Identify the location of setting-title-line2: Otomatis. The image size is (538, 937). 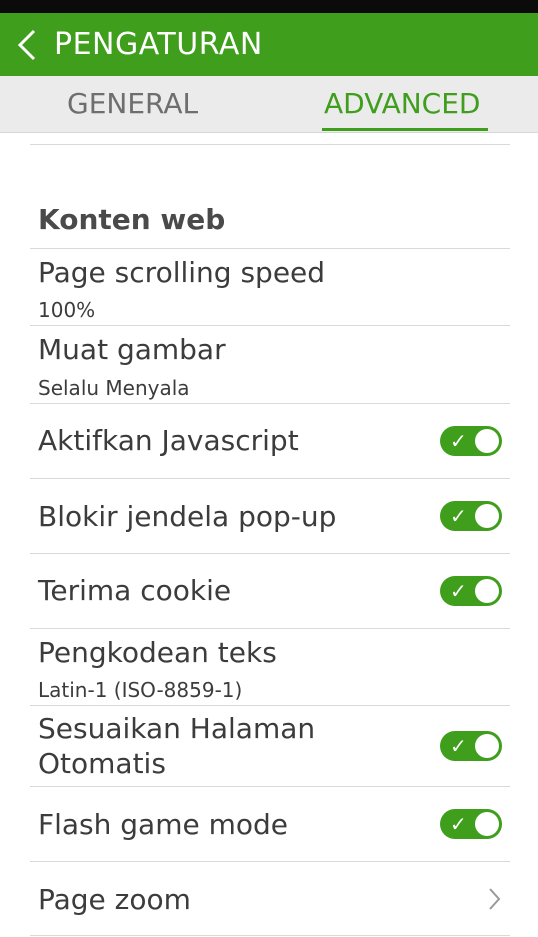
(102, 763).